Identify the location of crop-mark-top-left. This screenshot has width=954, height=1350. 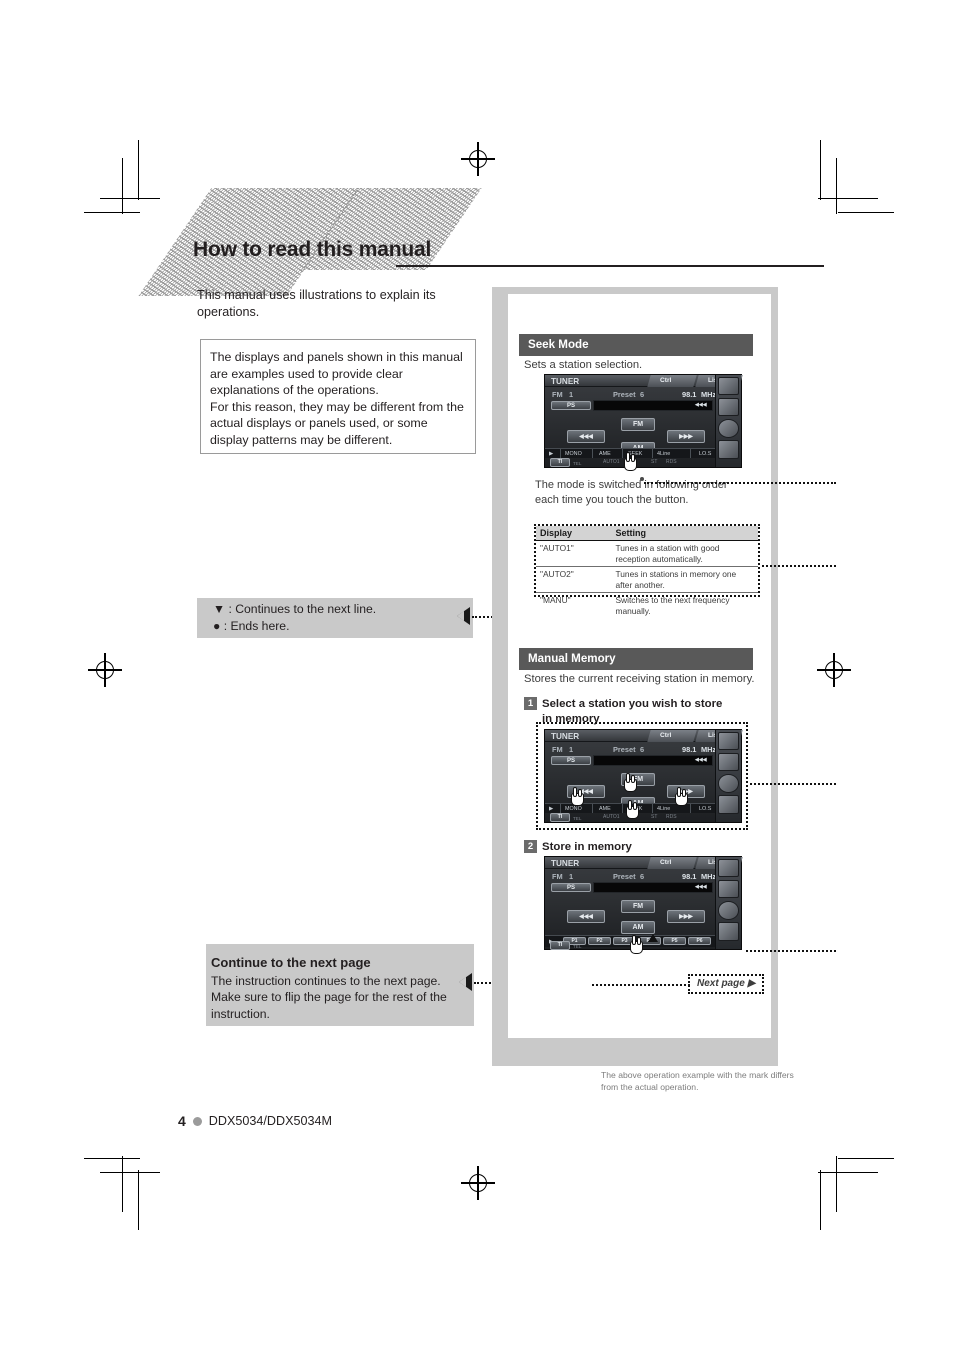
(137, 180).